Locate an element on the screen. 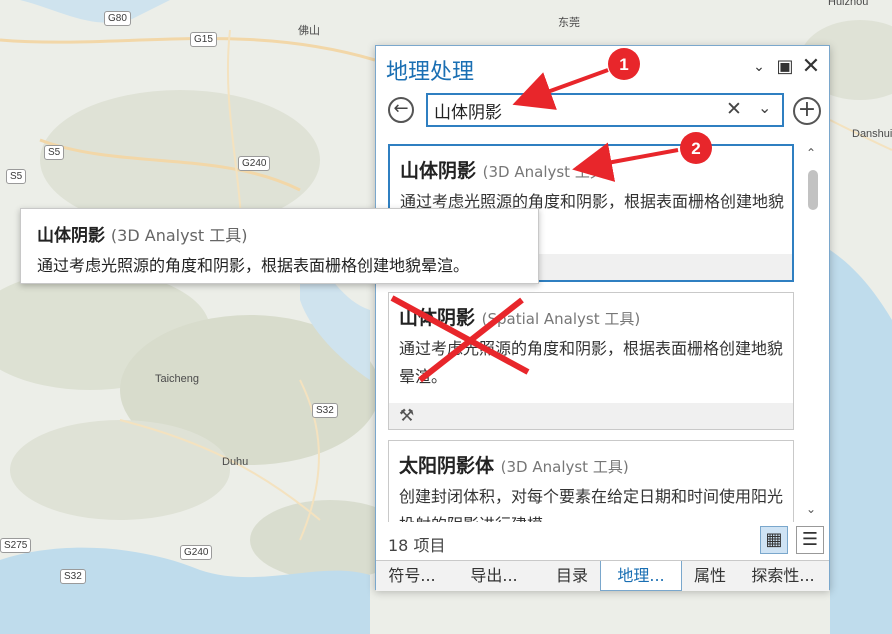 The width and height of the screenshot is (892, 634). clear-icon: ✕ is located at coordinates (734, 109).